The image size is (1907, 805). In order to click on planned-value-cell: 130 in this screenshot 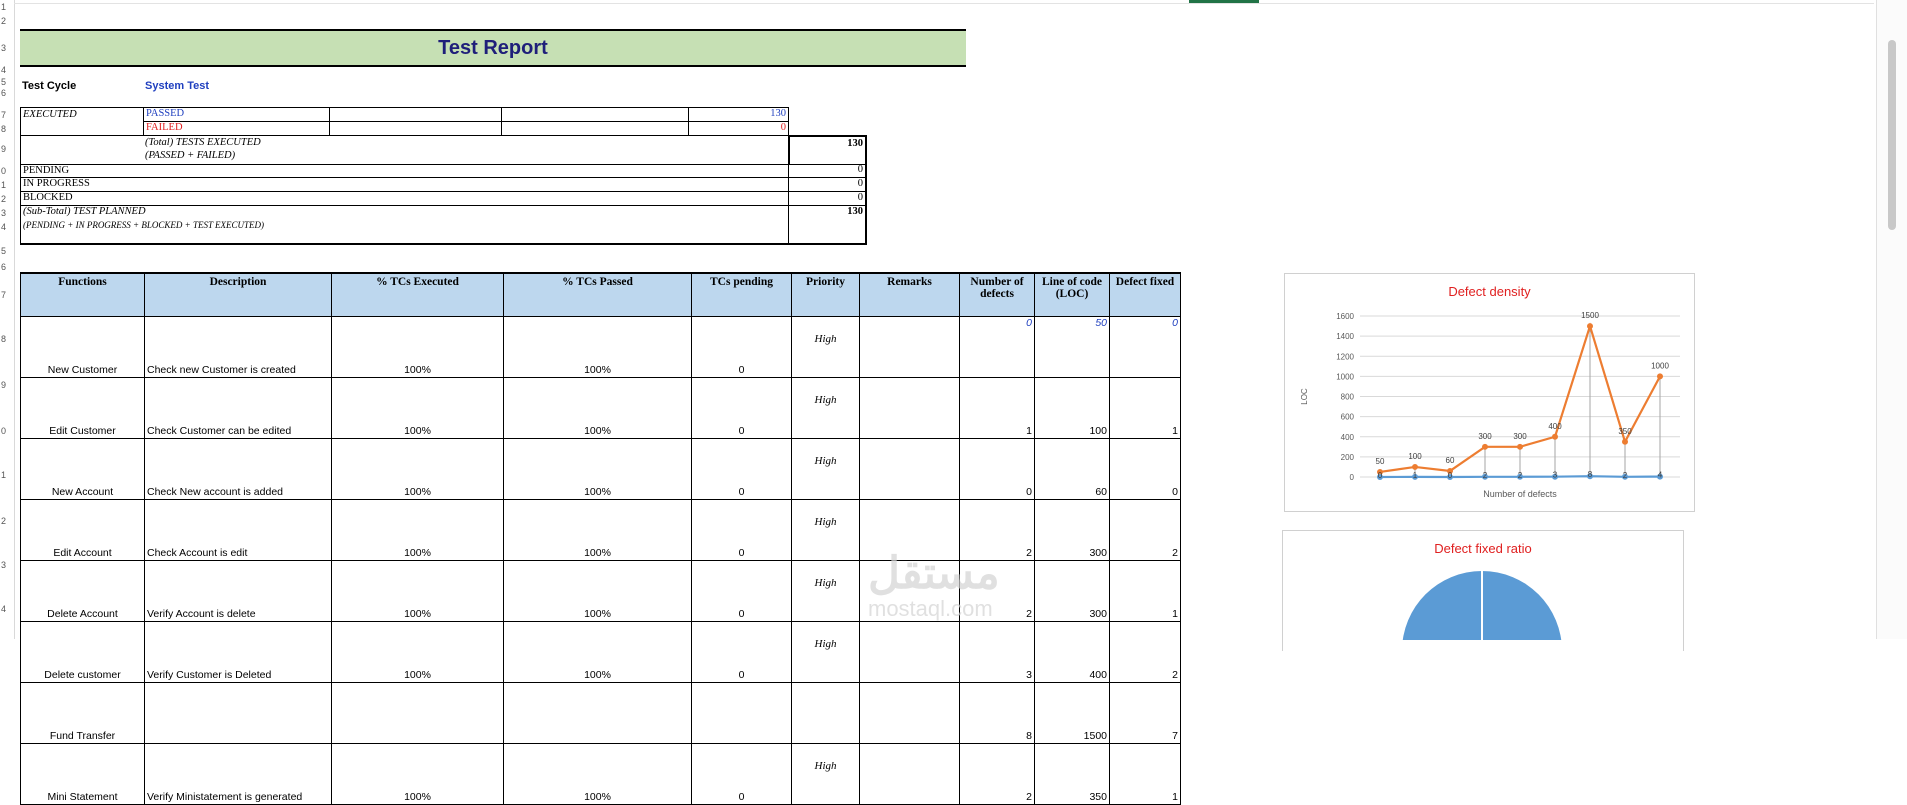, I will do `click(827, 225)`.